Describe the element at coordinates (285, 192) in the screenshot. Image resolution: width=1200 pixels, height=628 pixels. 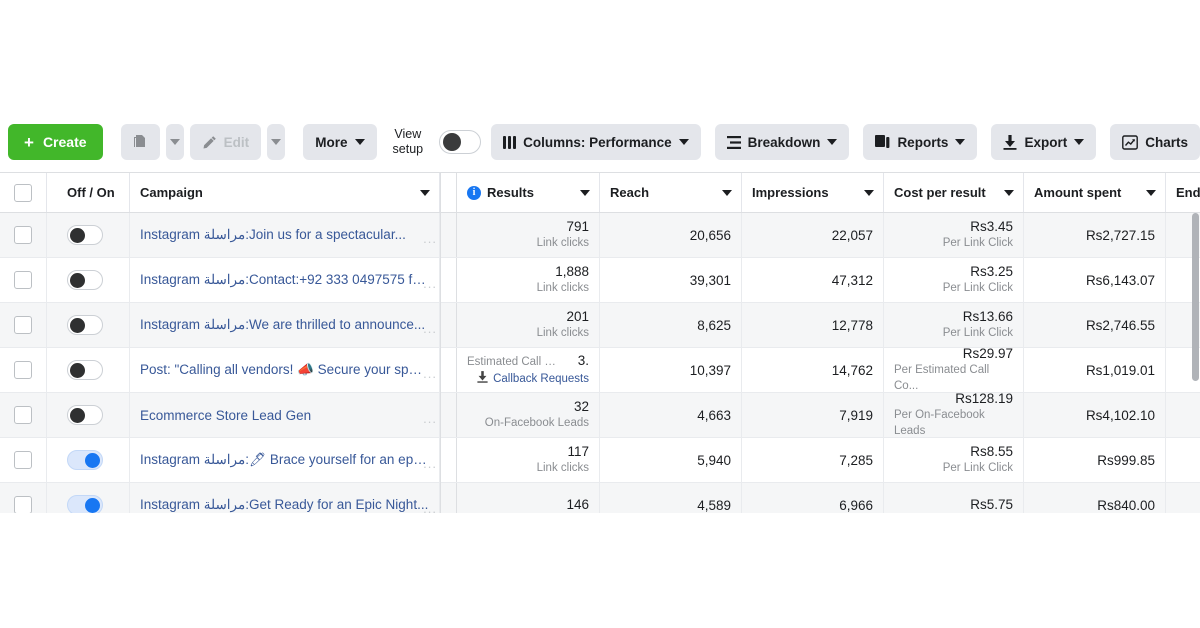
I see `header-campaign: Campaign` at that location.